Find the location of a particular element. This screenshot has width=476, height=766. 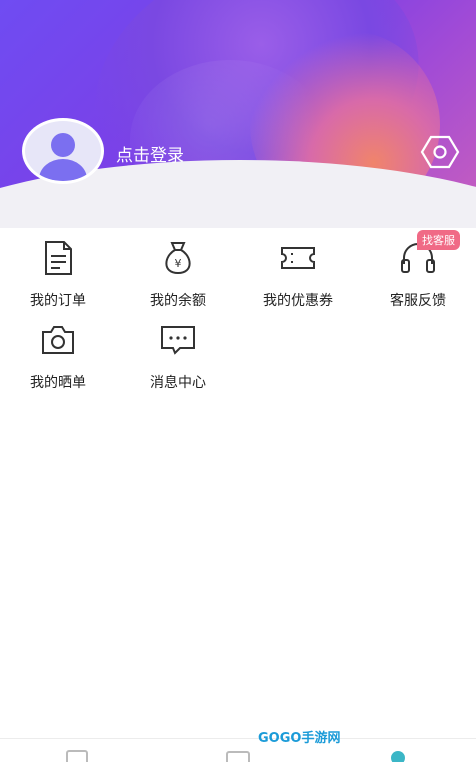

bottom-tab-bar is located at coordinates (238, 752).